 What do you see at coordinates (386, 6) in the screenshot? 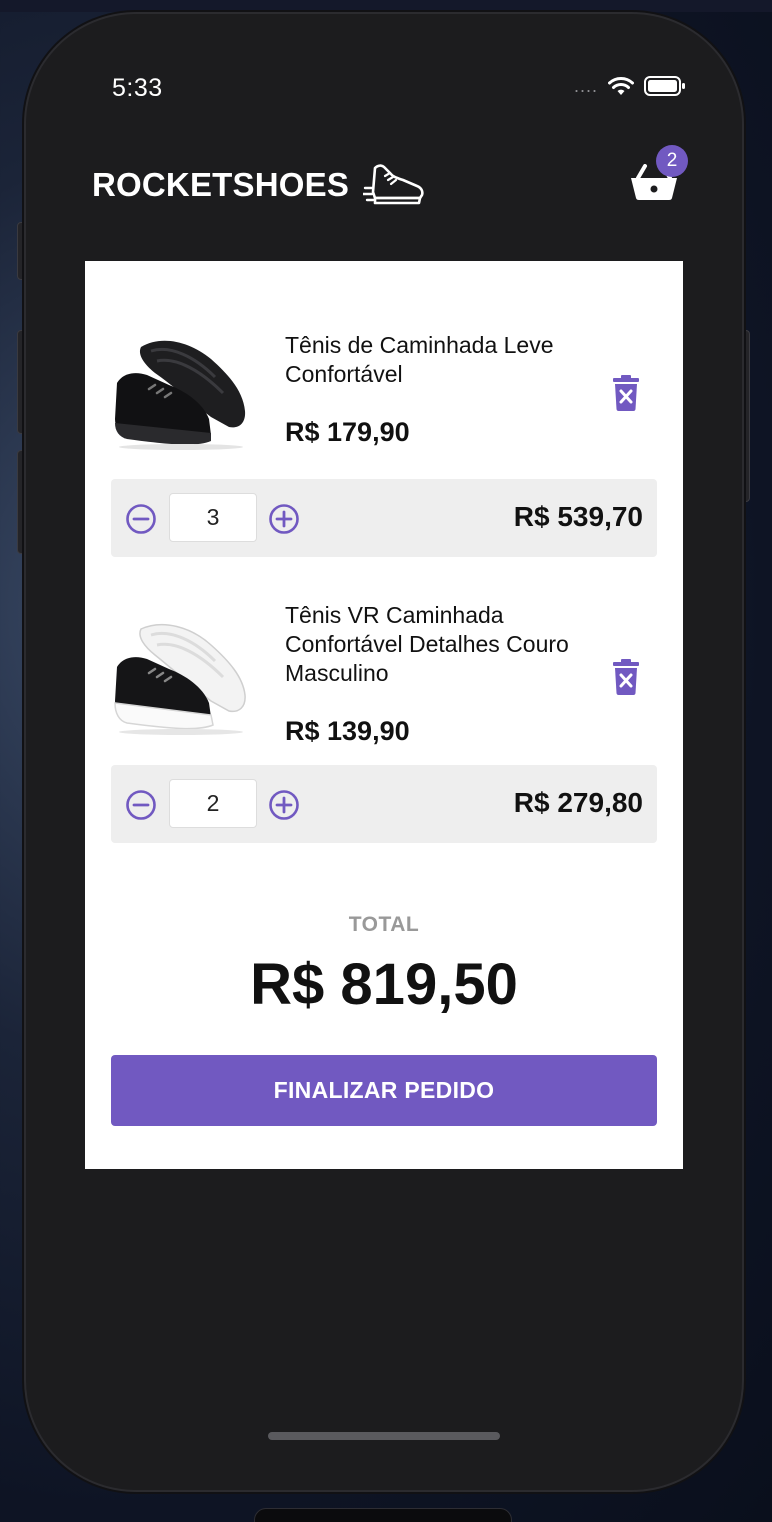
I see `desktop-top-bar` at bounding box center [386, 6].